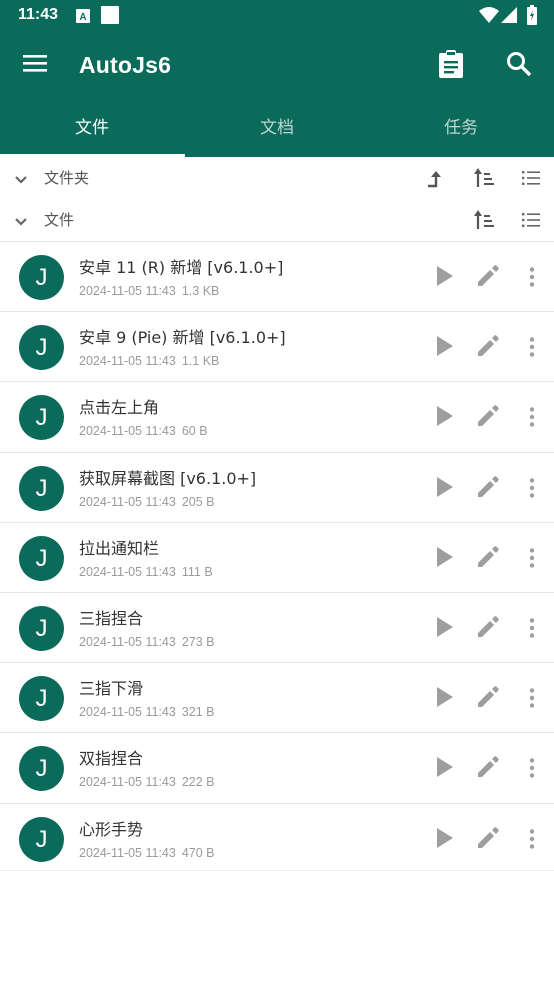  I want to click on list-divider, so click(277, 870).